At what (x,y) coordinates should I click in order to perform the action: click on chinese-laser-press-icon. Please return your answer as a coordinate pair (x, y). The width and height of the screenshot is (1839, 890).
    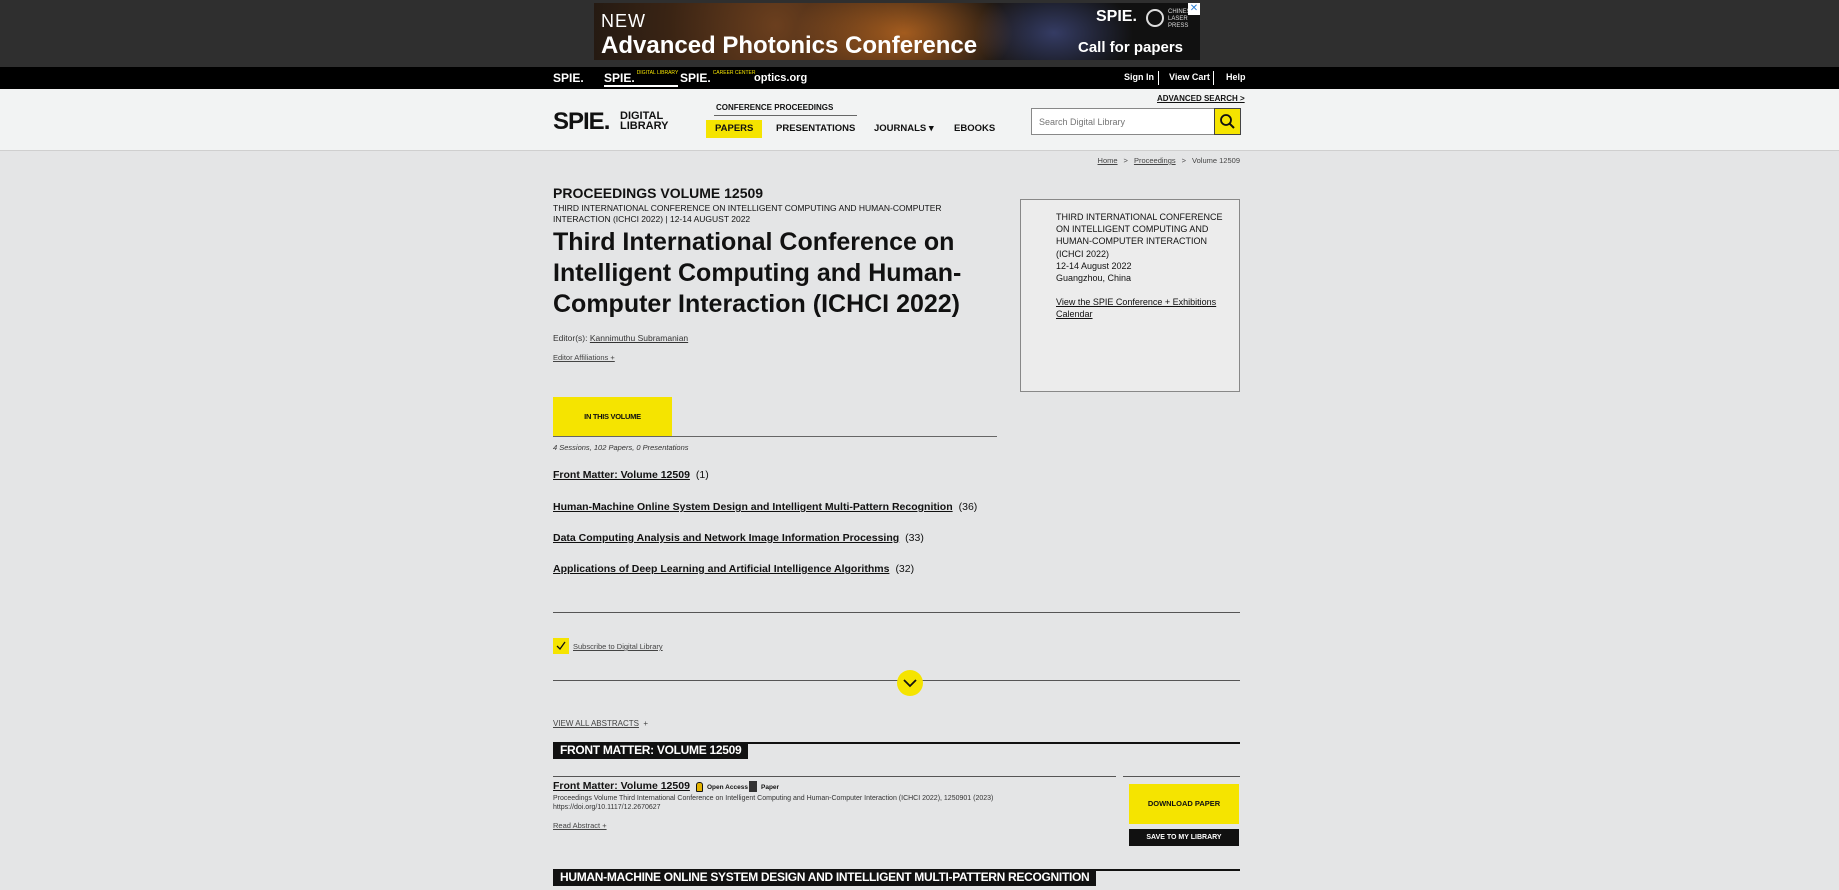
    Looking at the image, I should click on (1155, 18).